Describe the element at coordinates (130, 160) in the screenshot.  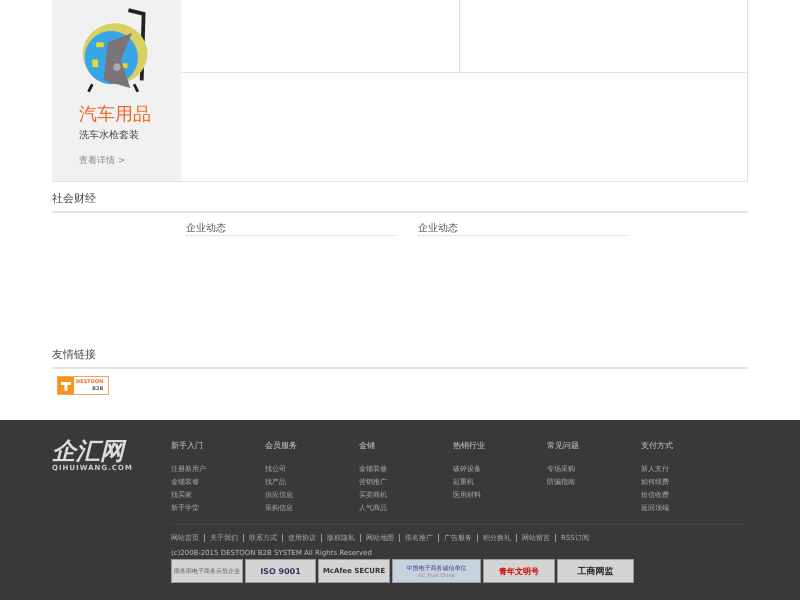
I see `view-details-link: 查看详情 >` at that location.